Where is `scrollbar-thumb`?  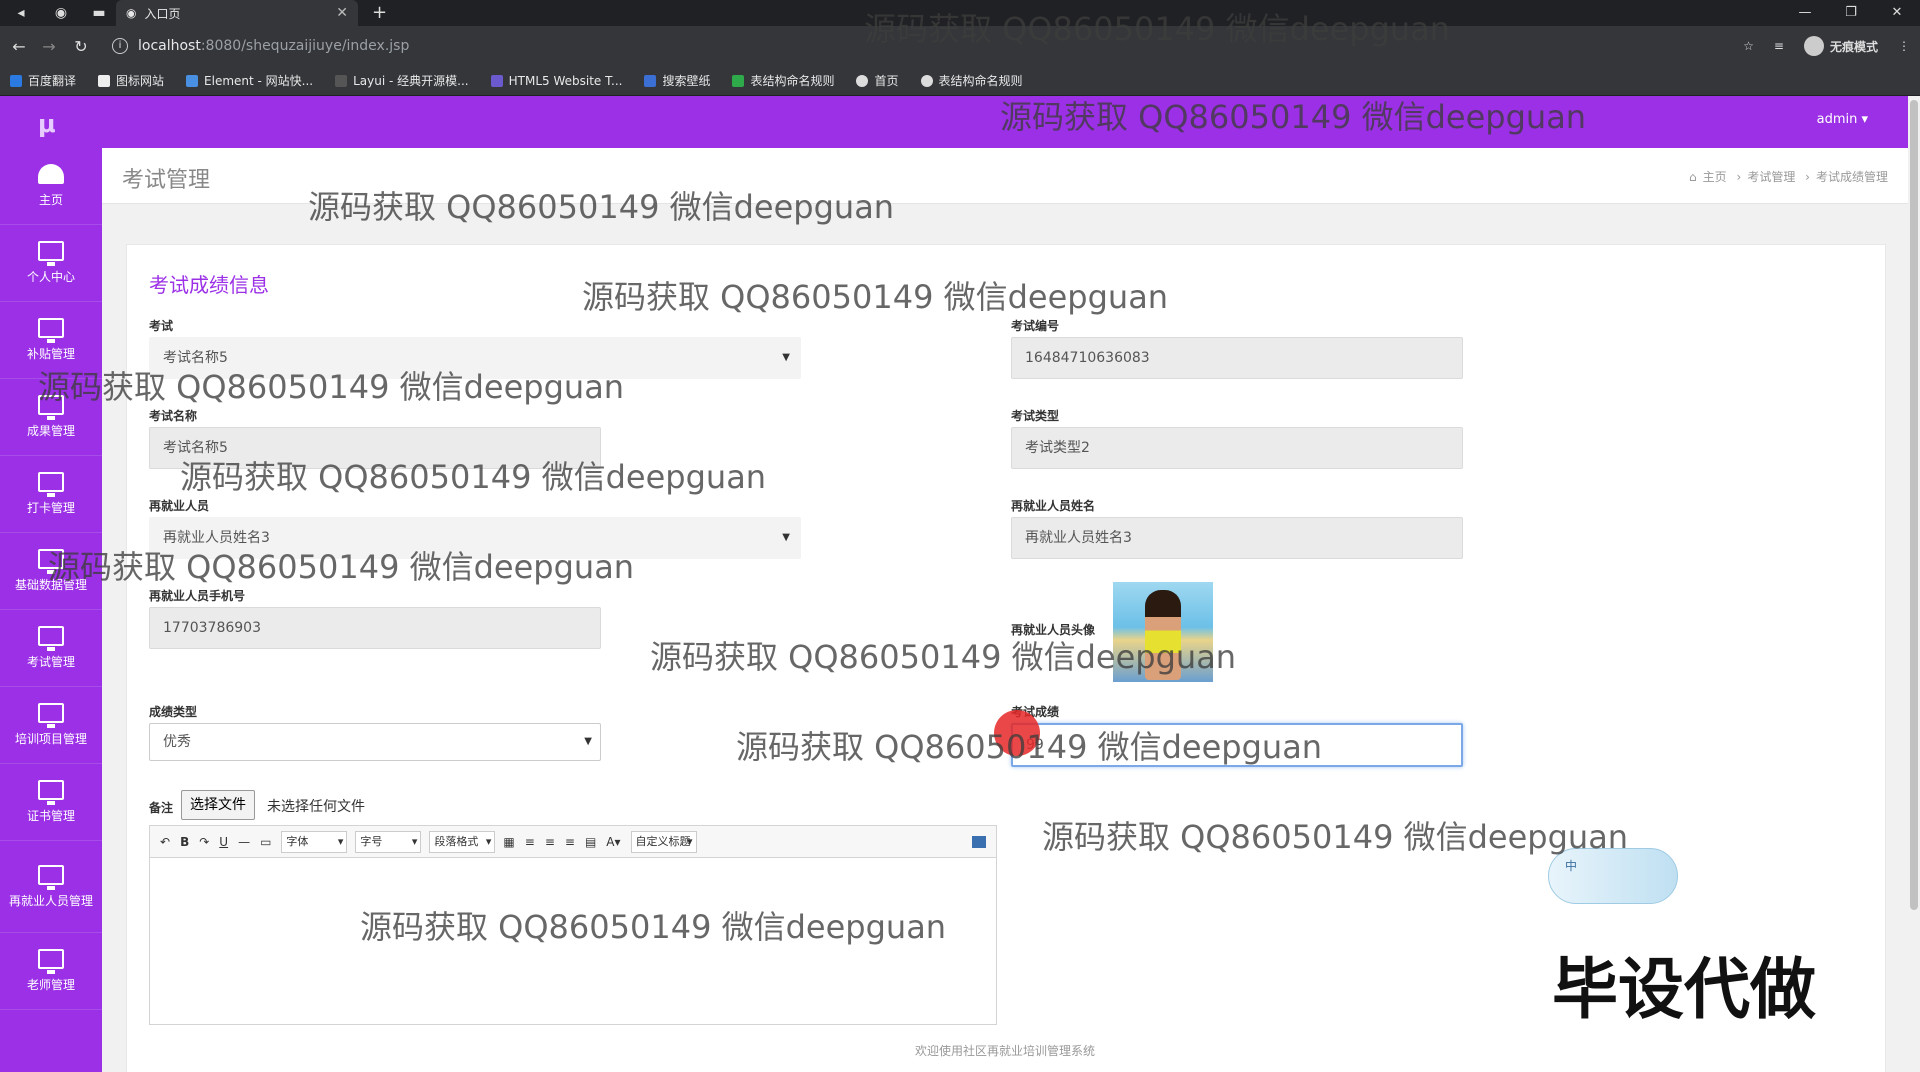 scrollbar-thumb is located at coordinates (1914, 505).